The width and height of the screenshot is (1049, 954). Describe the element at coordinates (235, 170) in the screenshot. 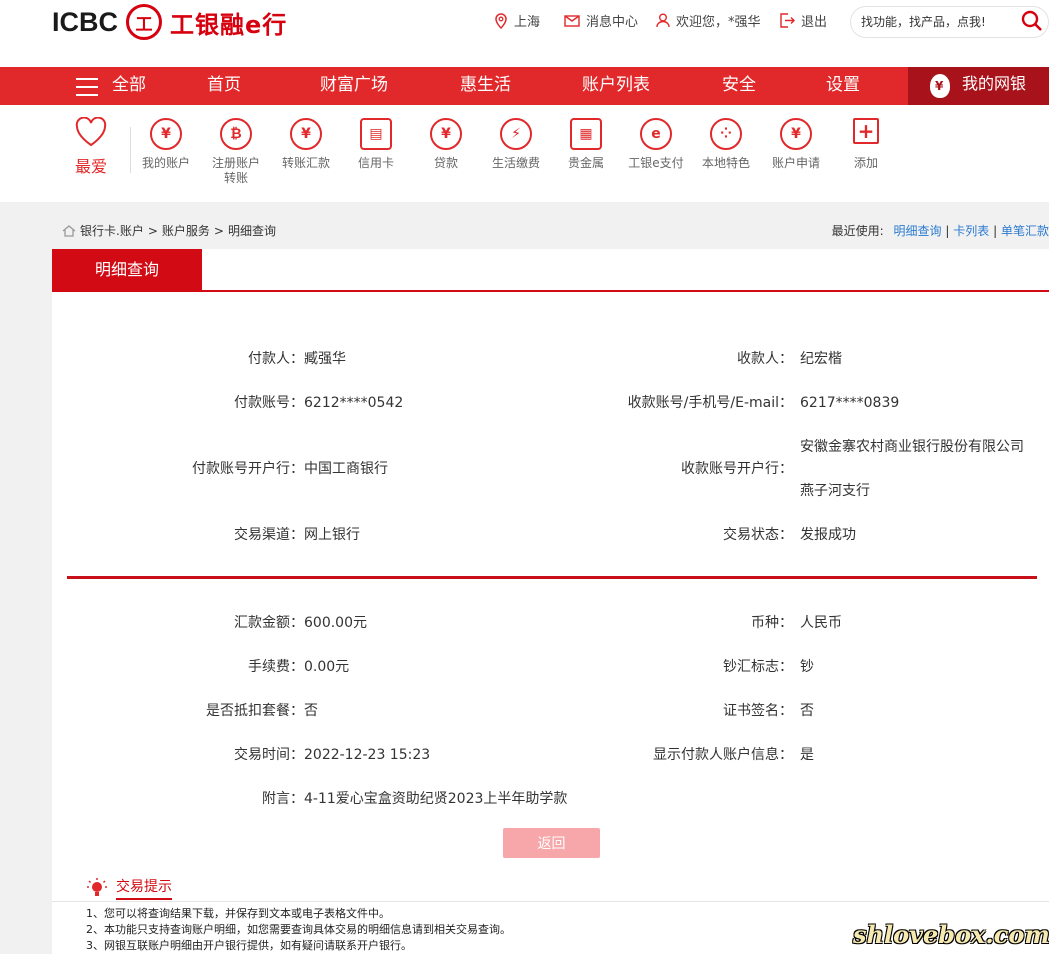

I see `quick-label: 注册账户转账` at that location.